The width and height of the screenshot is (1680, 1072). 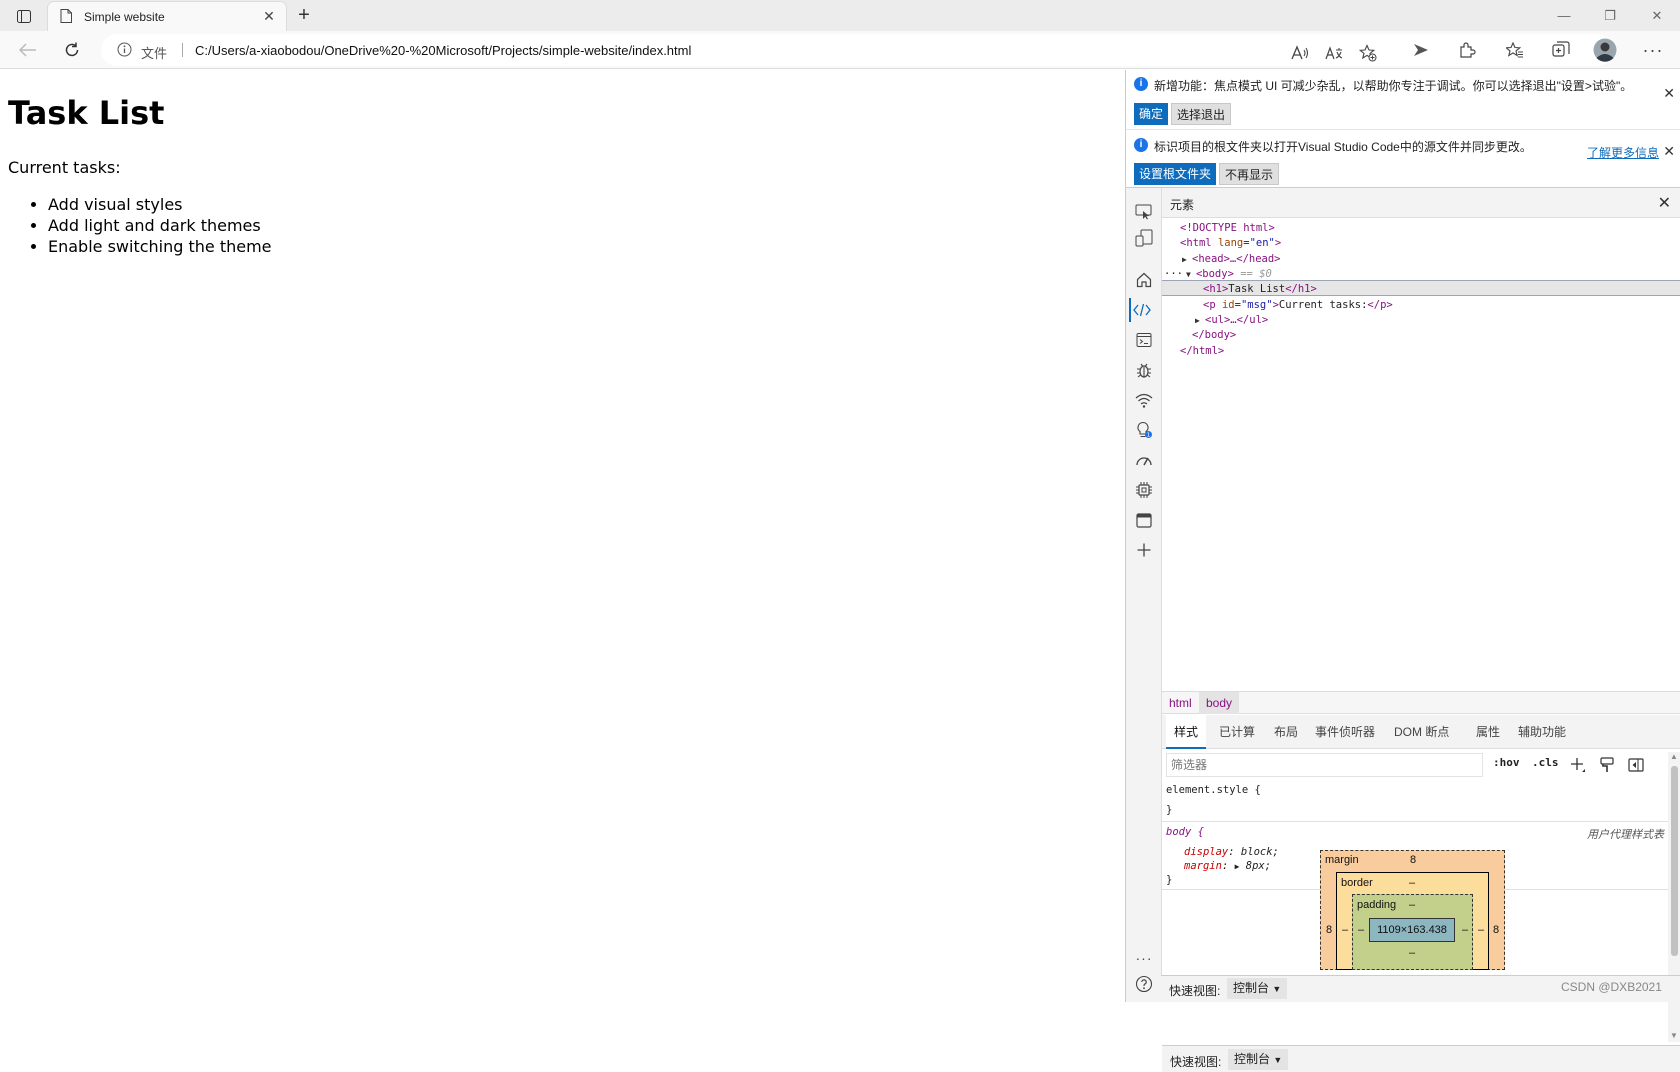 I want to click on device-emulation-icon, so click(x=1144, y=238).